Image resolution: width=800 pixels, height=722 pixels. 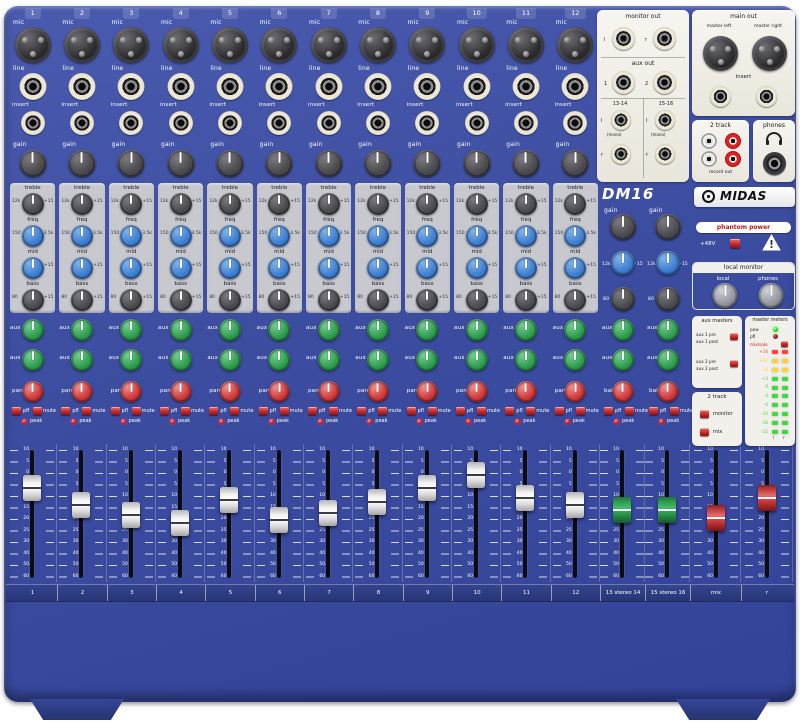 I want to click on local-phones-knob, so click(x=771, y=295).